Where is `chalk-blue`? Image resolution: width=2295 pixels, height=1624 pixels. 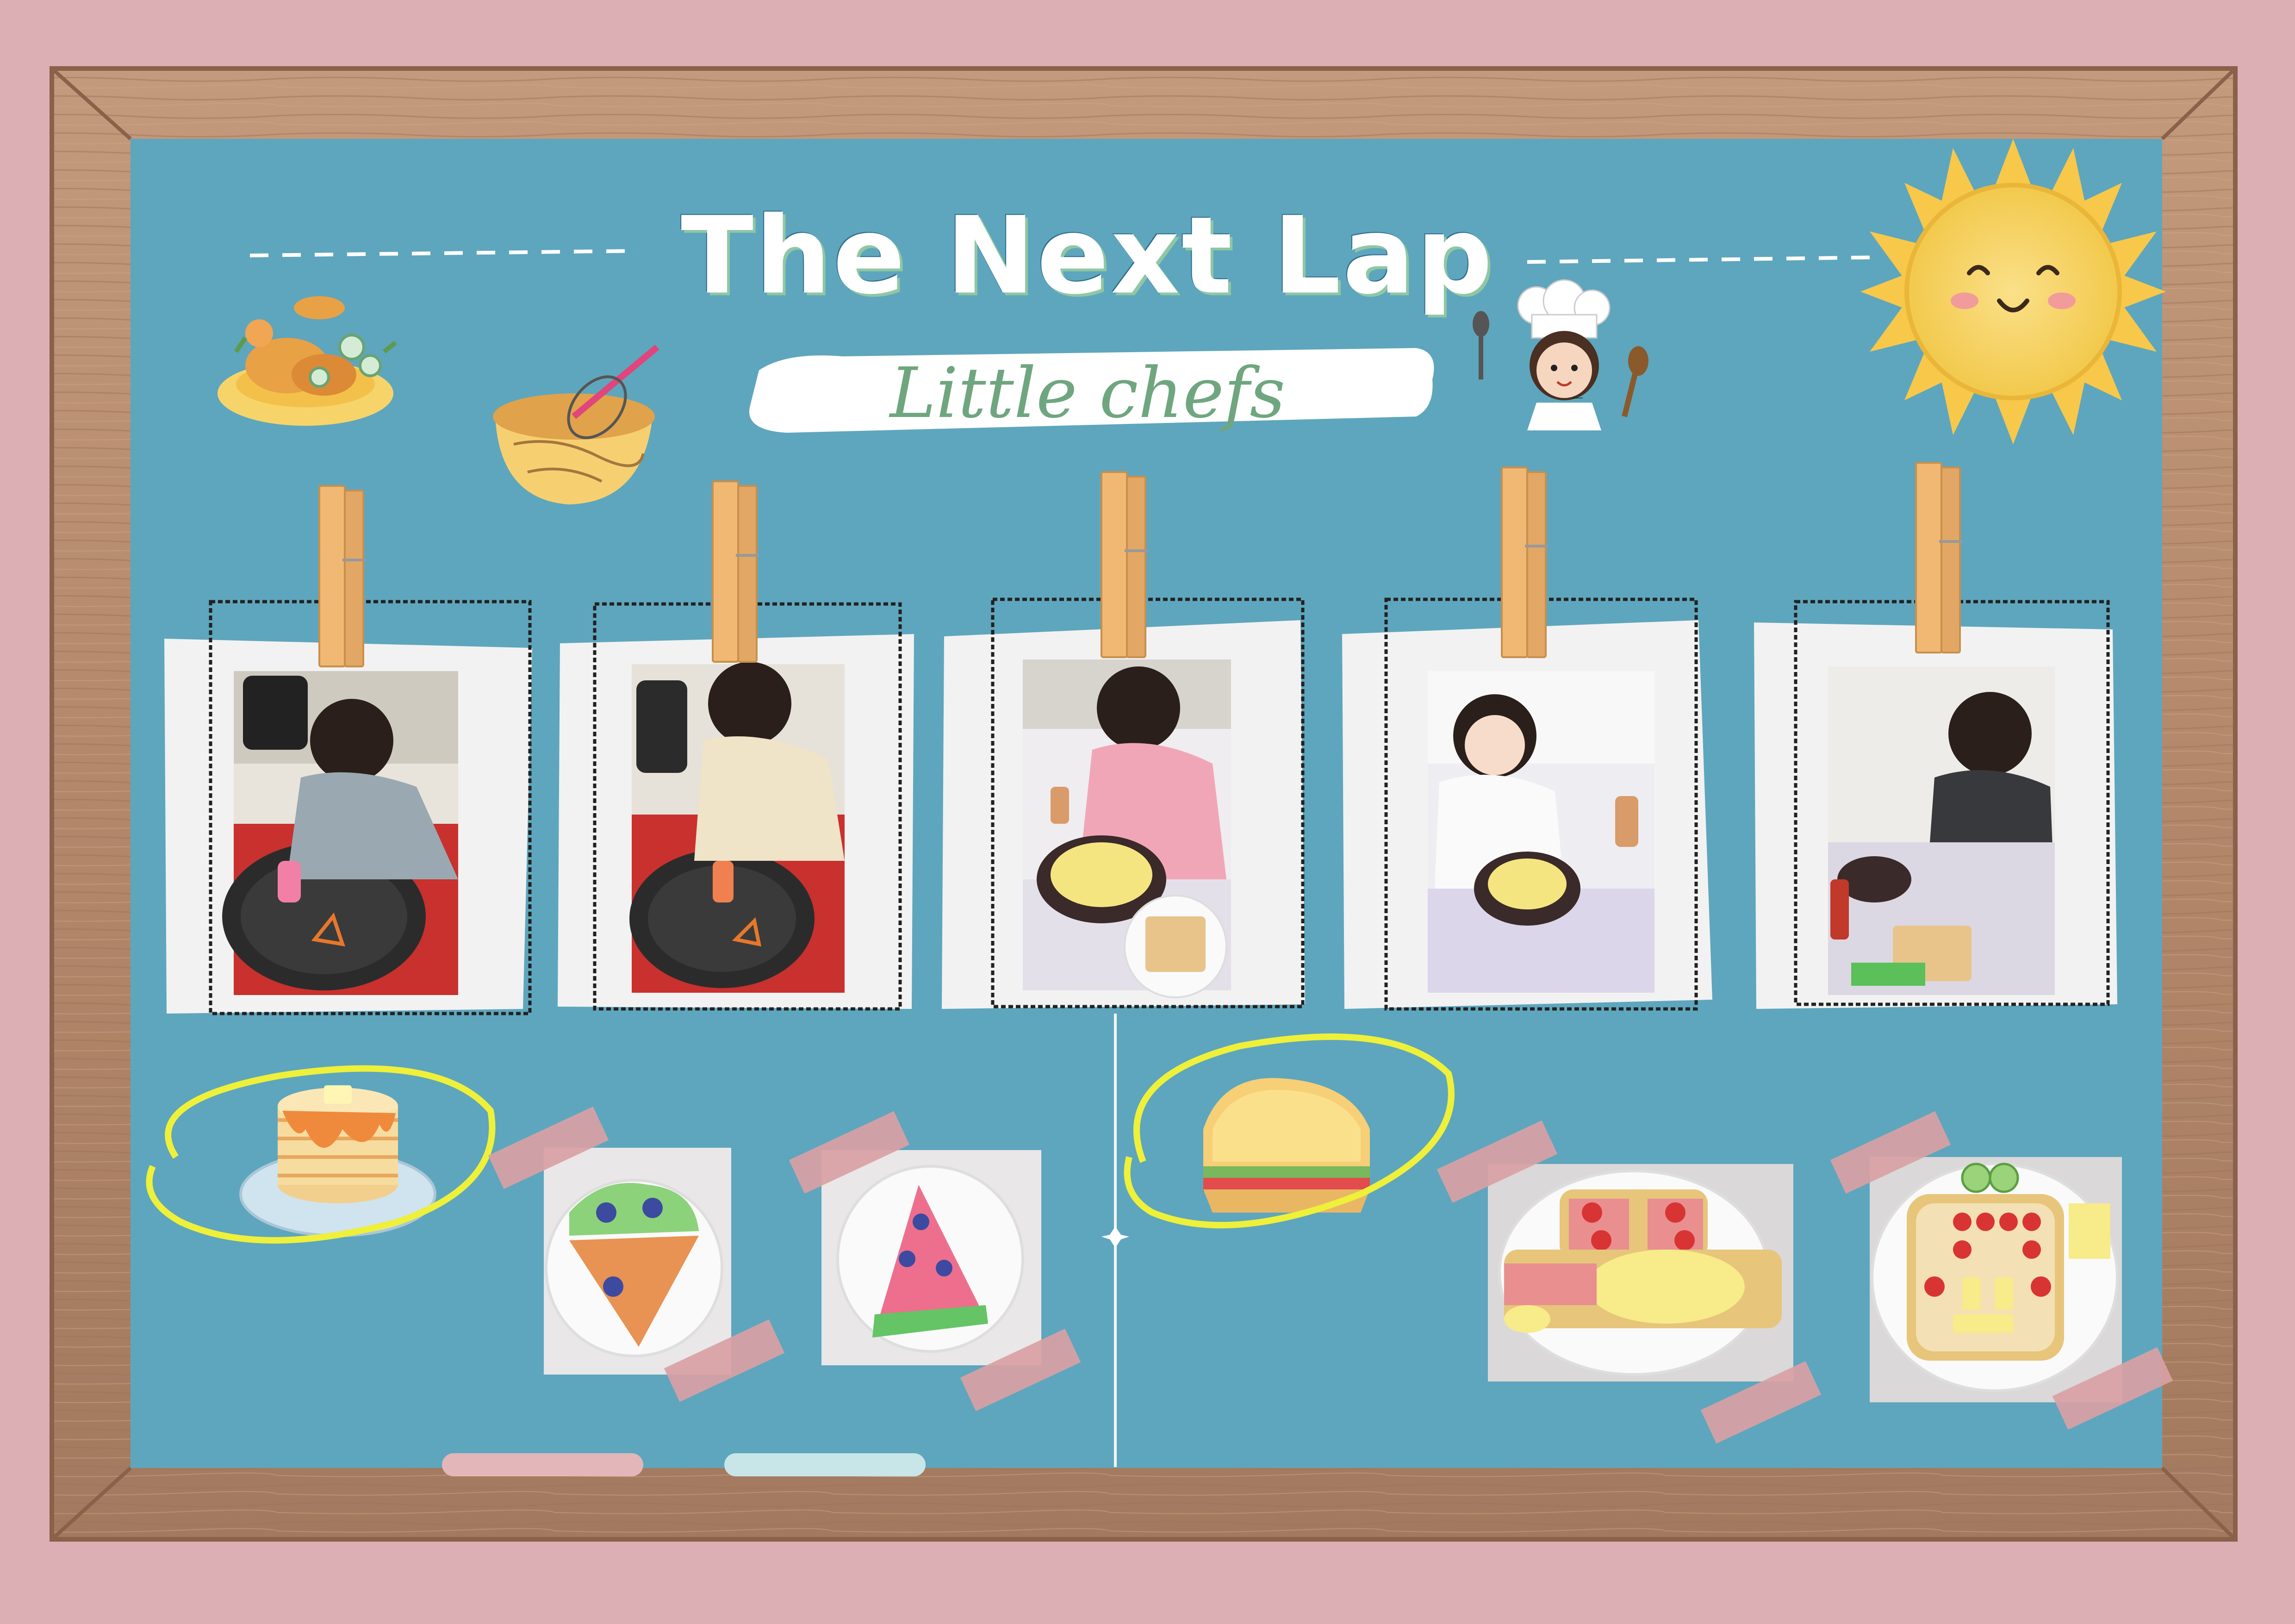
chalk-blue is located at coordinates (825, 1464).